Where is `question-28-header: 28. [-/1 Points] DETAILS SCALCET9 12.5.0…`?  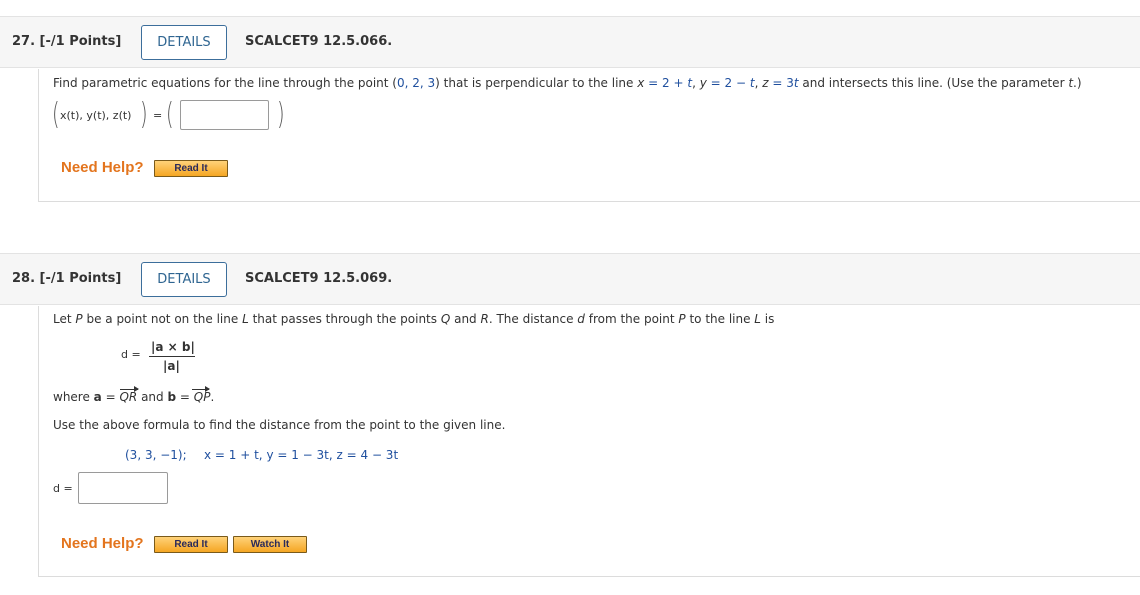 question-28-header: 28. [-/1 Points] DETAILS SCALCET9 12.5.0… is located at coordinates (570, 279).